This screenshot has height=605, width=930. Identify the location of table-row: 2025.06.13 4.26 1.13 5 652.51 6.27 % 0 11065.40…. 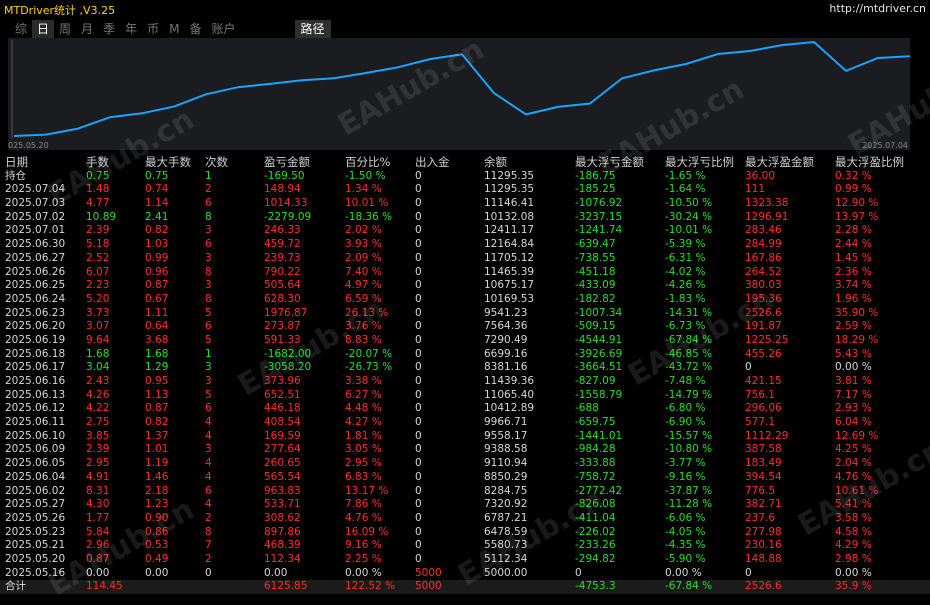
(465, 396).